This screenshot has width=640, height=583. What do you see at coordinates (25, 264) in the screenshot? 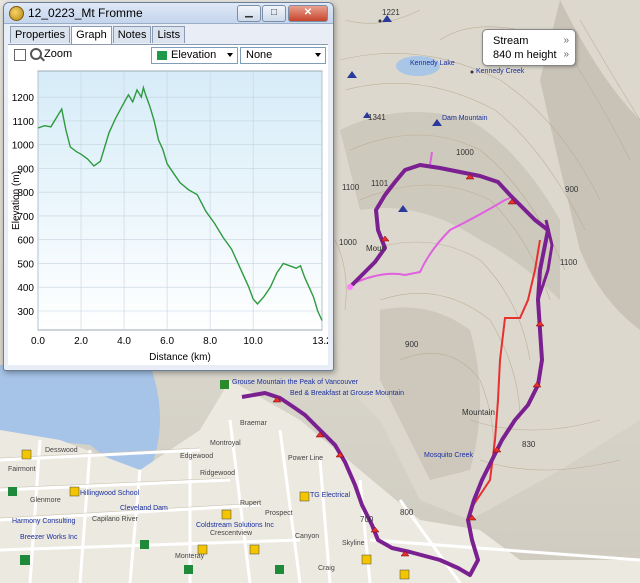
I see `y-tick-label: 500` at bounding box center [25, 264].